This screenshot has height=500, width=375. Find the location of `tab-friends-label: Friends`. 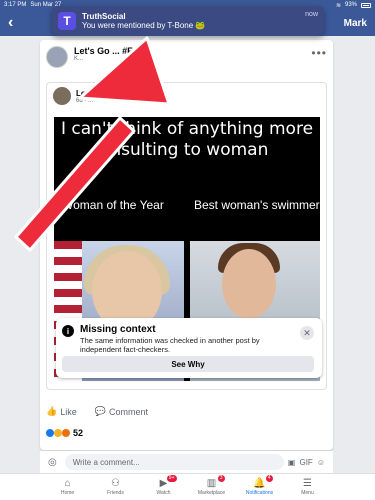

tab-friends-label: Friends is located at coordinates (115, 493).